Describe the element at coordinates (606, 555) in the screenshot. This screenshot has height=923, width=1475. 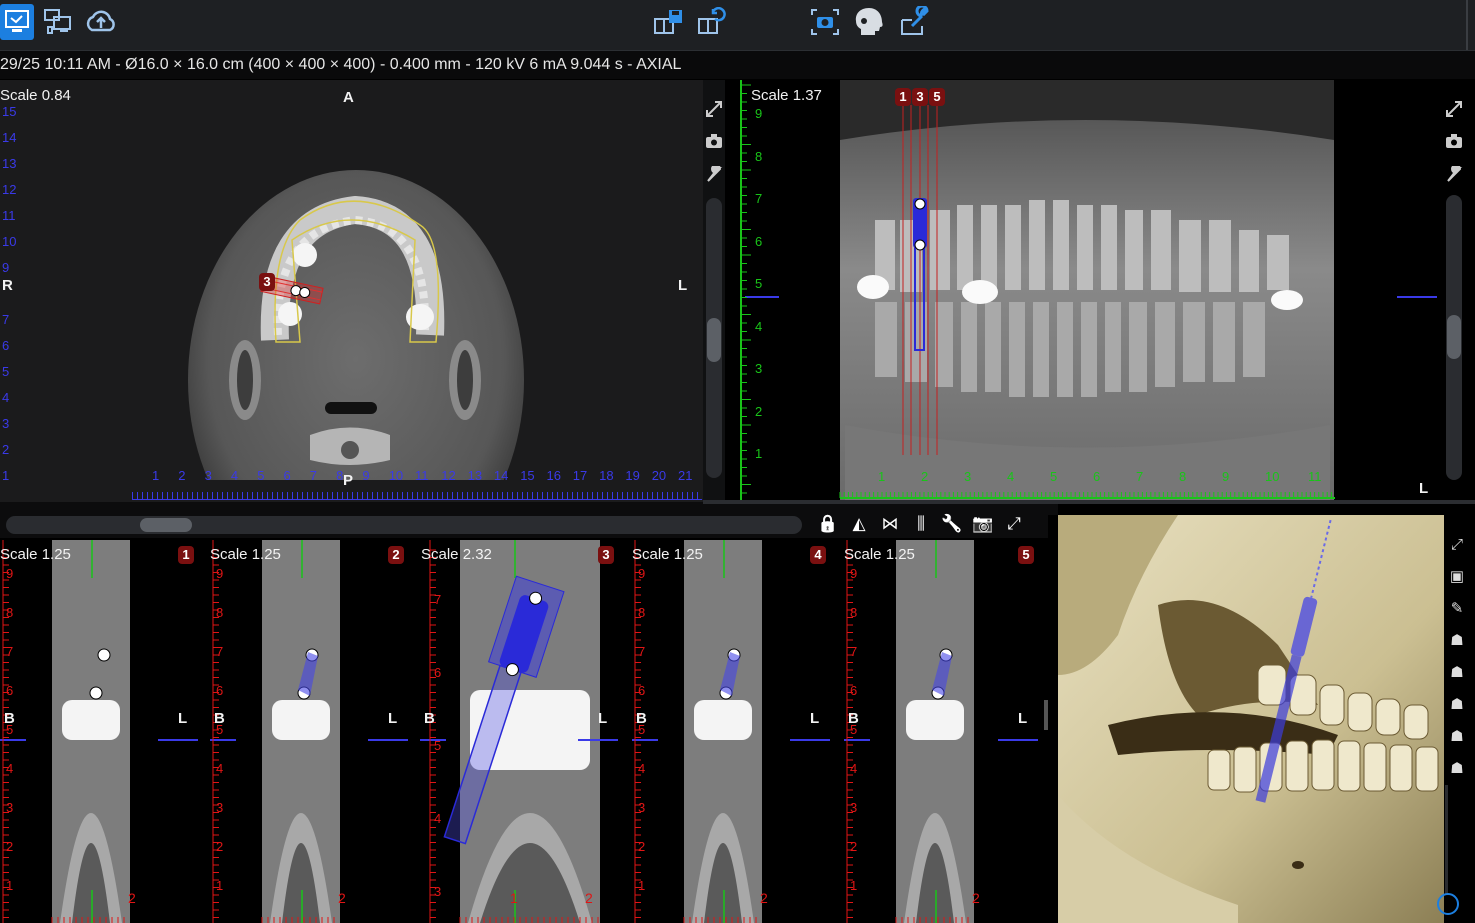
I see `cross-section-index-badge: 3` at that location.